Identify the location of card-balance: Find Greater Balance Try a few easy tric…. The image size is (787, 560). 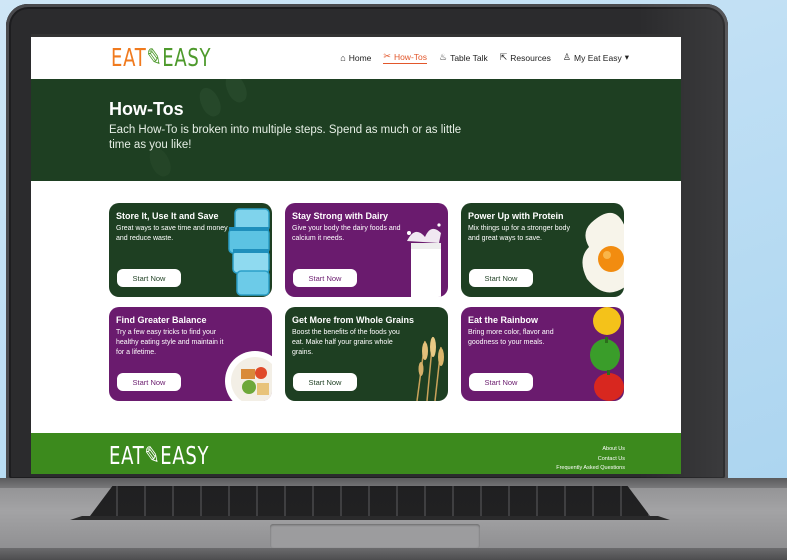
(190, 354).